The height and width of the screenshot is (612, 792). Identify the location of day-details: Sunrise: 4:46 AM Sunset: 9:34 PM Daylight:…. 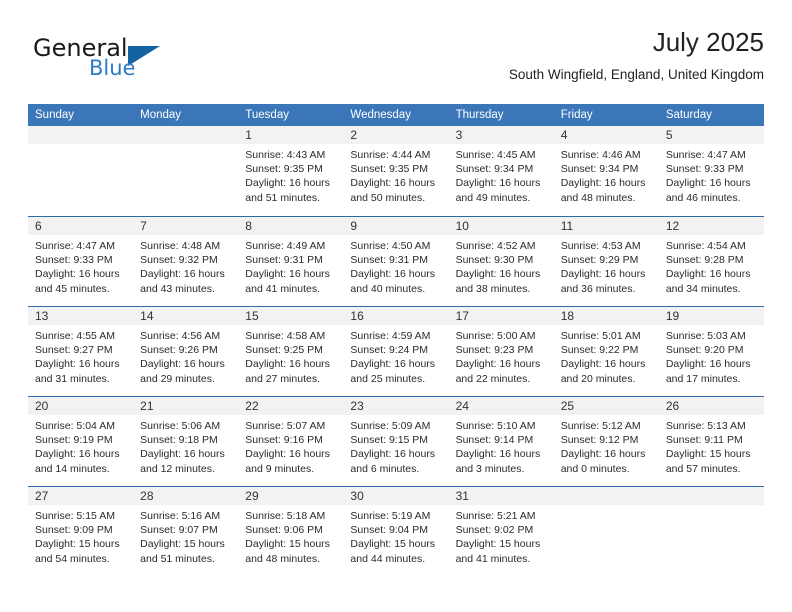
(608, 176).